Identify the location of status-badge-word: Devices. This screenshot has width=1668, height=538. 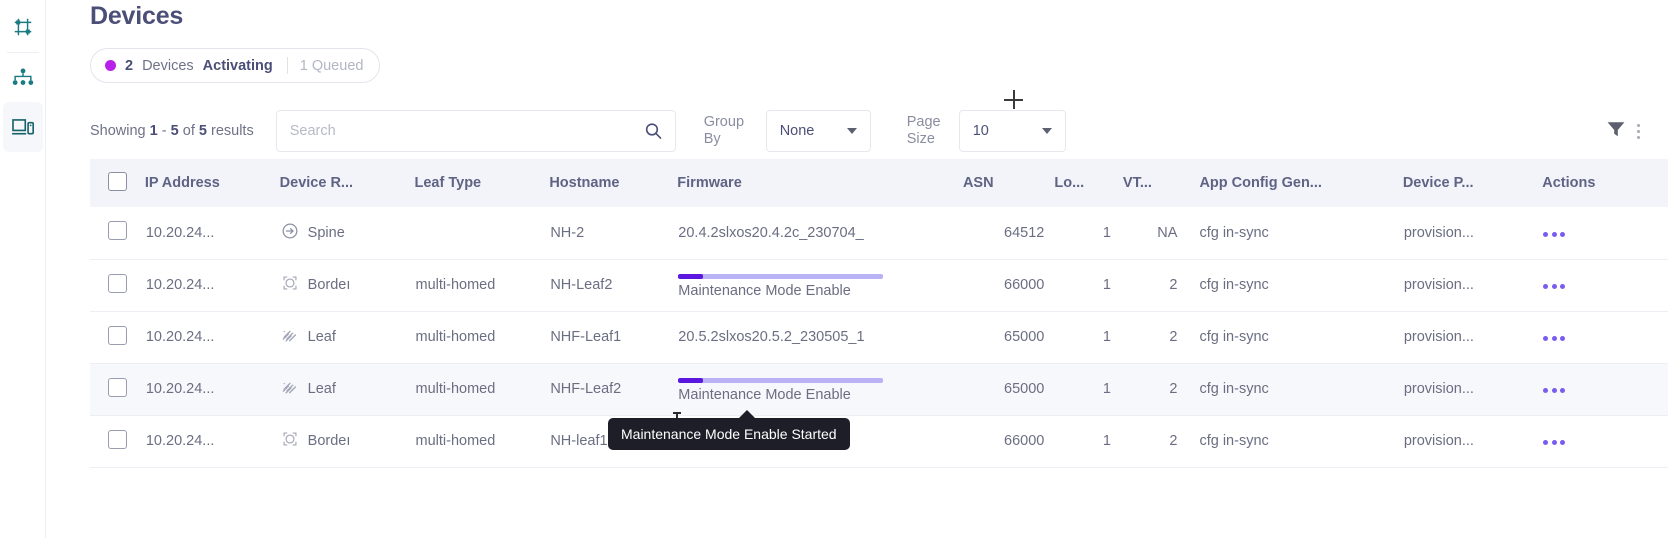
(168, 65).